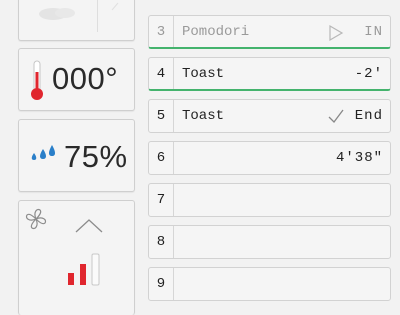 This screenshot has width=400, height=315. What do you see at coordinates (85, 78) in the screenshot?
I see `temperature-value: 000°` at bounding box center [85, 78].